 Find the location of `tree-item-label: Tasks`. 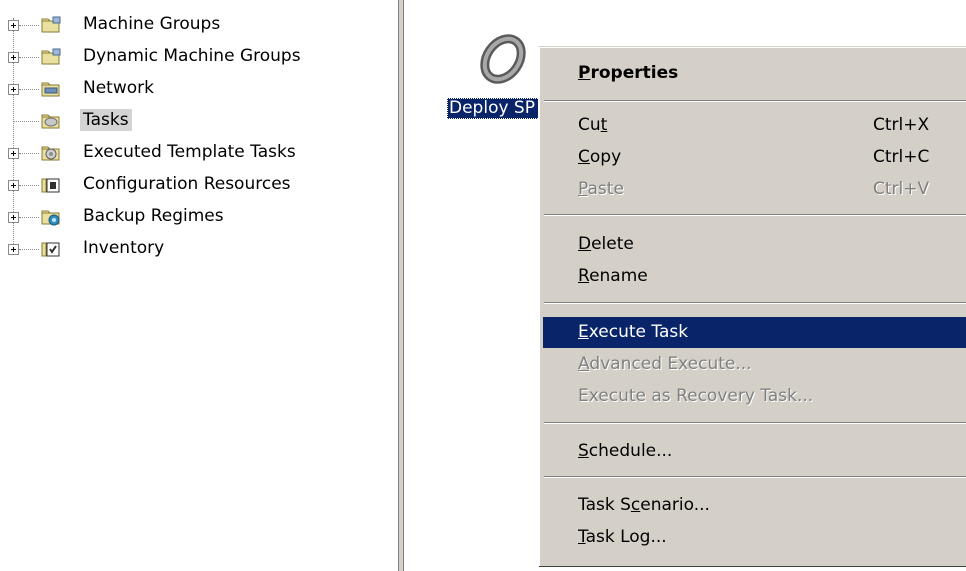

tree-item-label: Tasks is located at coordinates (106, 120).